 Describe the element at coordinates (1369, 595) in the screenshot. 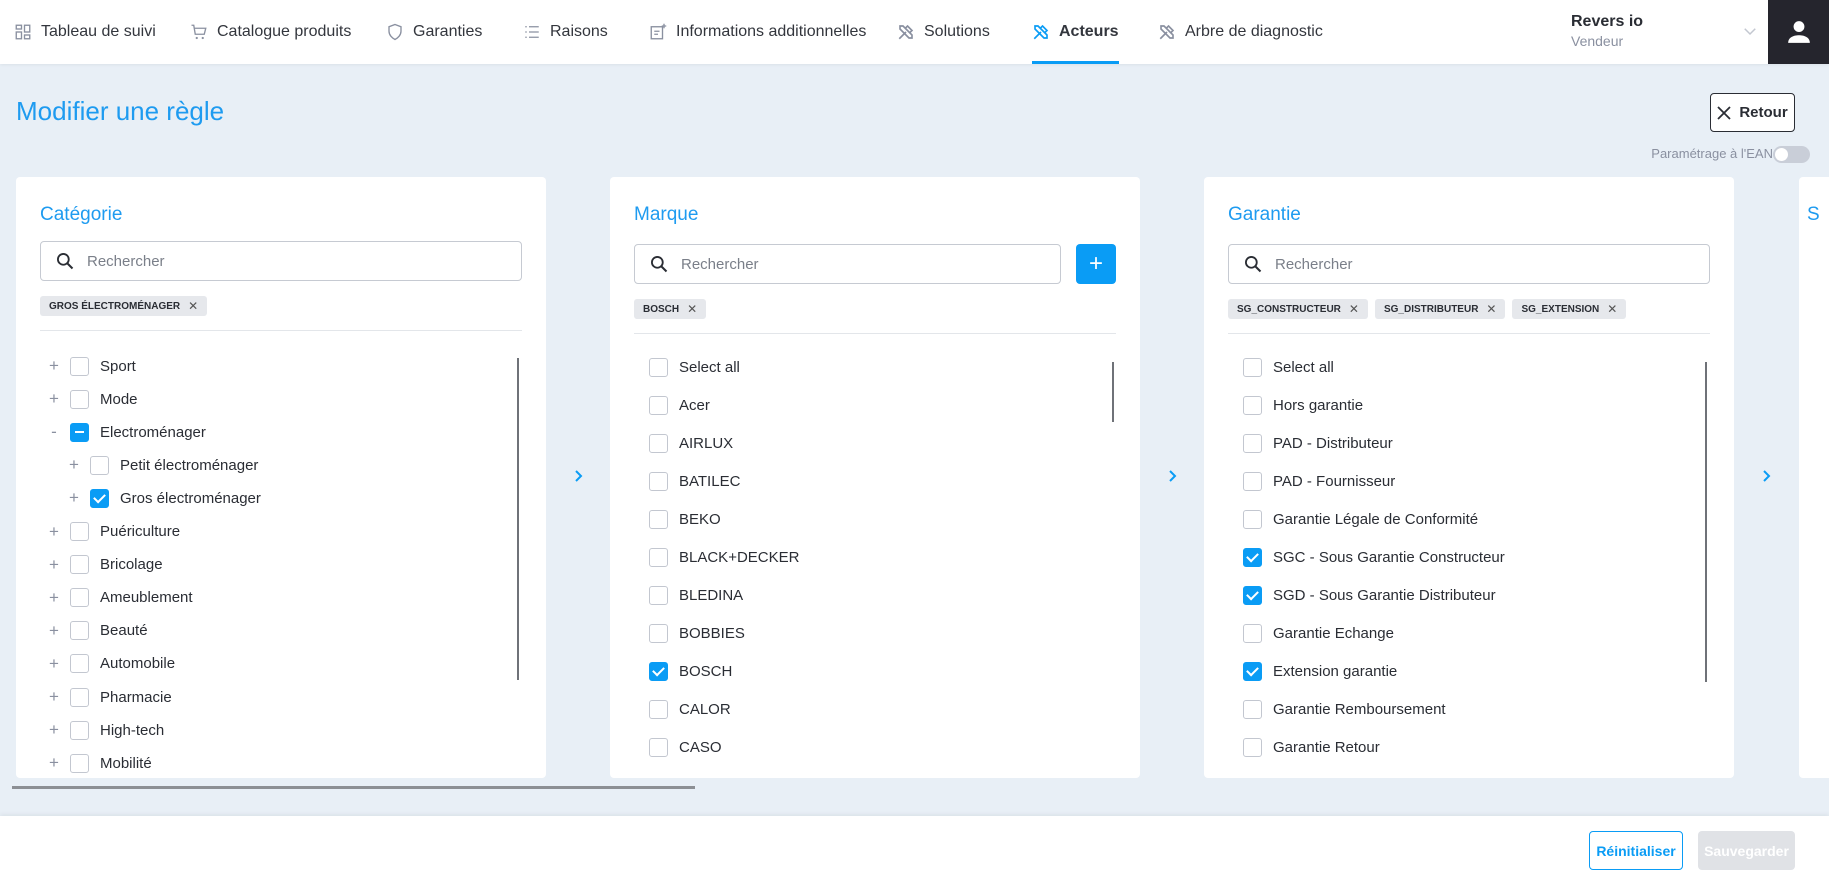

I see `list-item: SGD - Sous Garantie Distributeur` at that location.